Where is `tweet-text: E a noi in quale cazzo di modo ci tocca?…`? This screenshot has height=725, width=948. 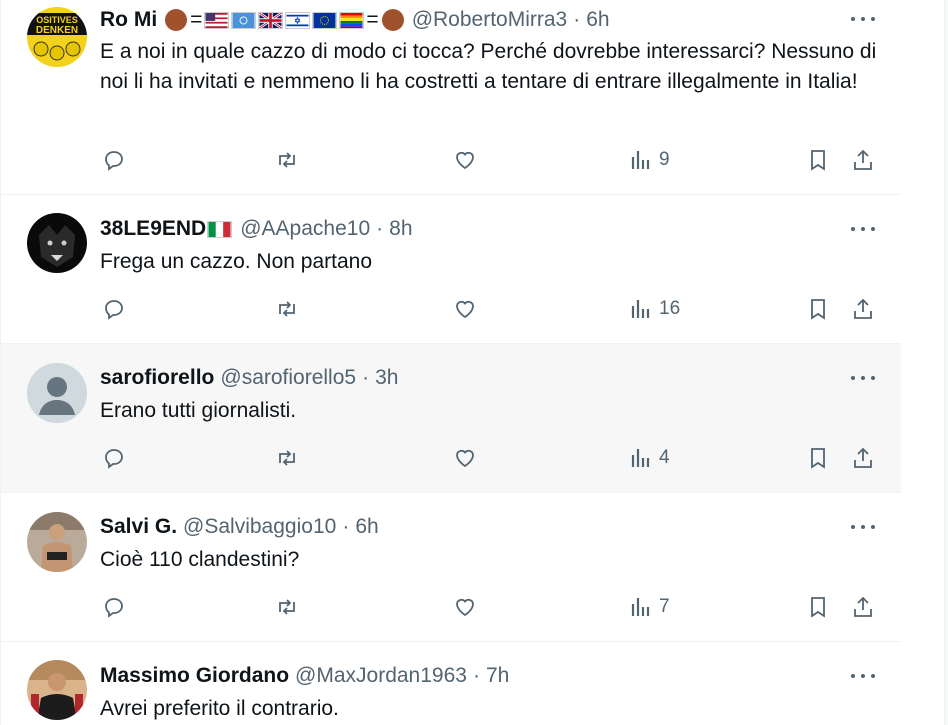
tweet-text: E a noi in quale cazzo di modo ci tocca?… is located at coordinates (488, 66).